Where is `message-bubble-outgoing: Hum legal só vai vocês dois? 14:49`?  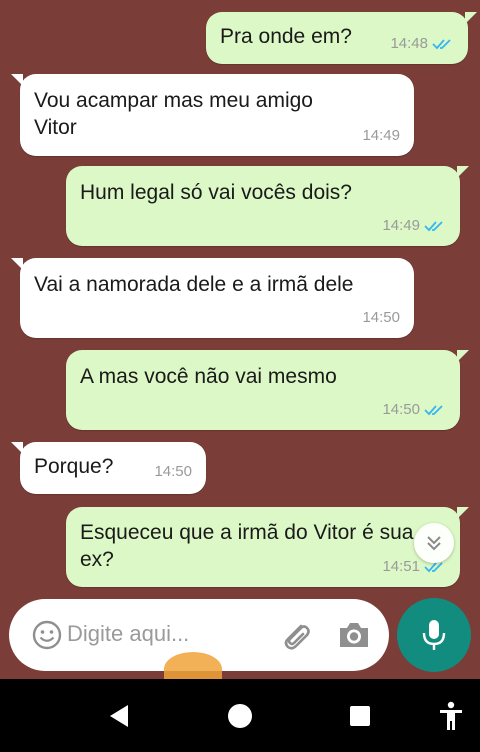 message-bubble-outgoing: Hum legal só vai vocês dois? 14:49 is located at coordinates (267, 206).